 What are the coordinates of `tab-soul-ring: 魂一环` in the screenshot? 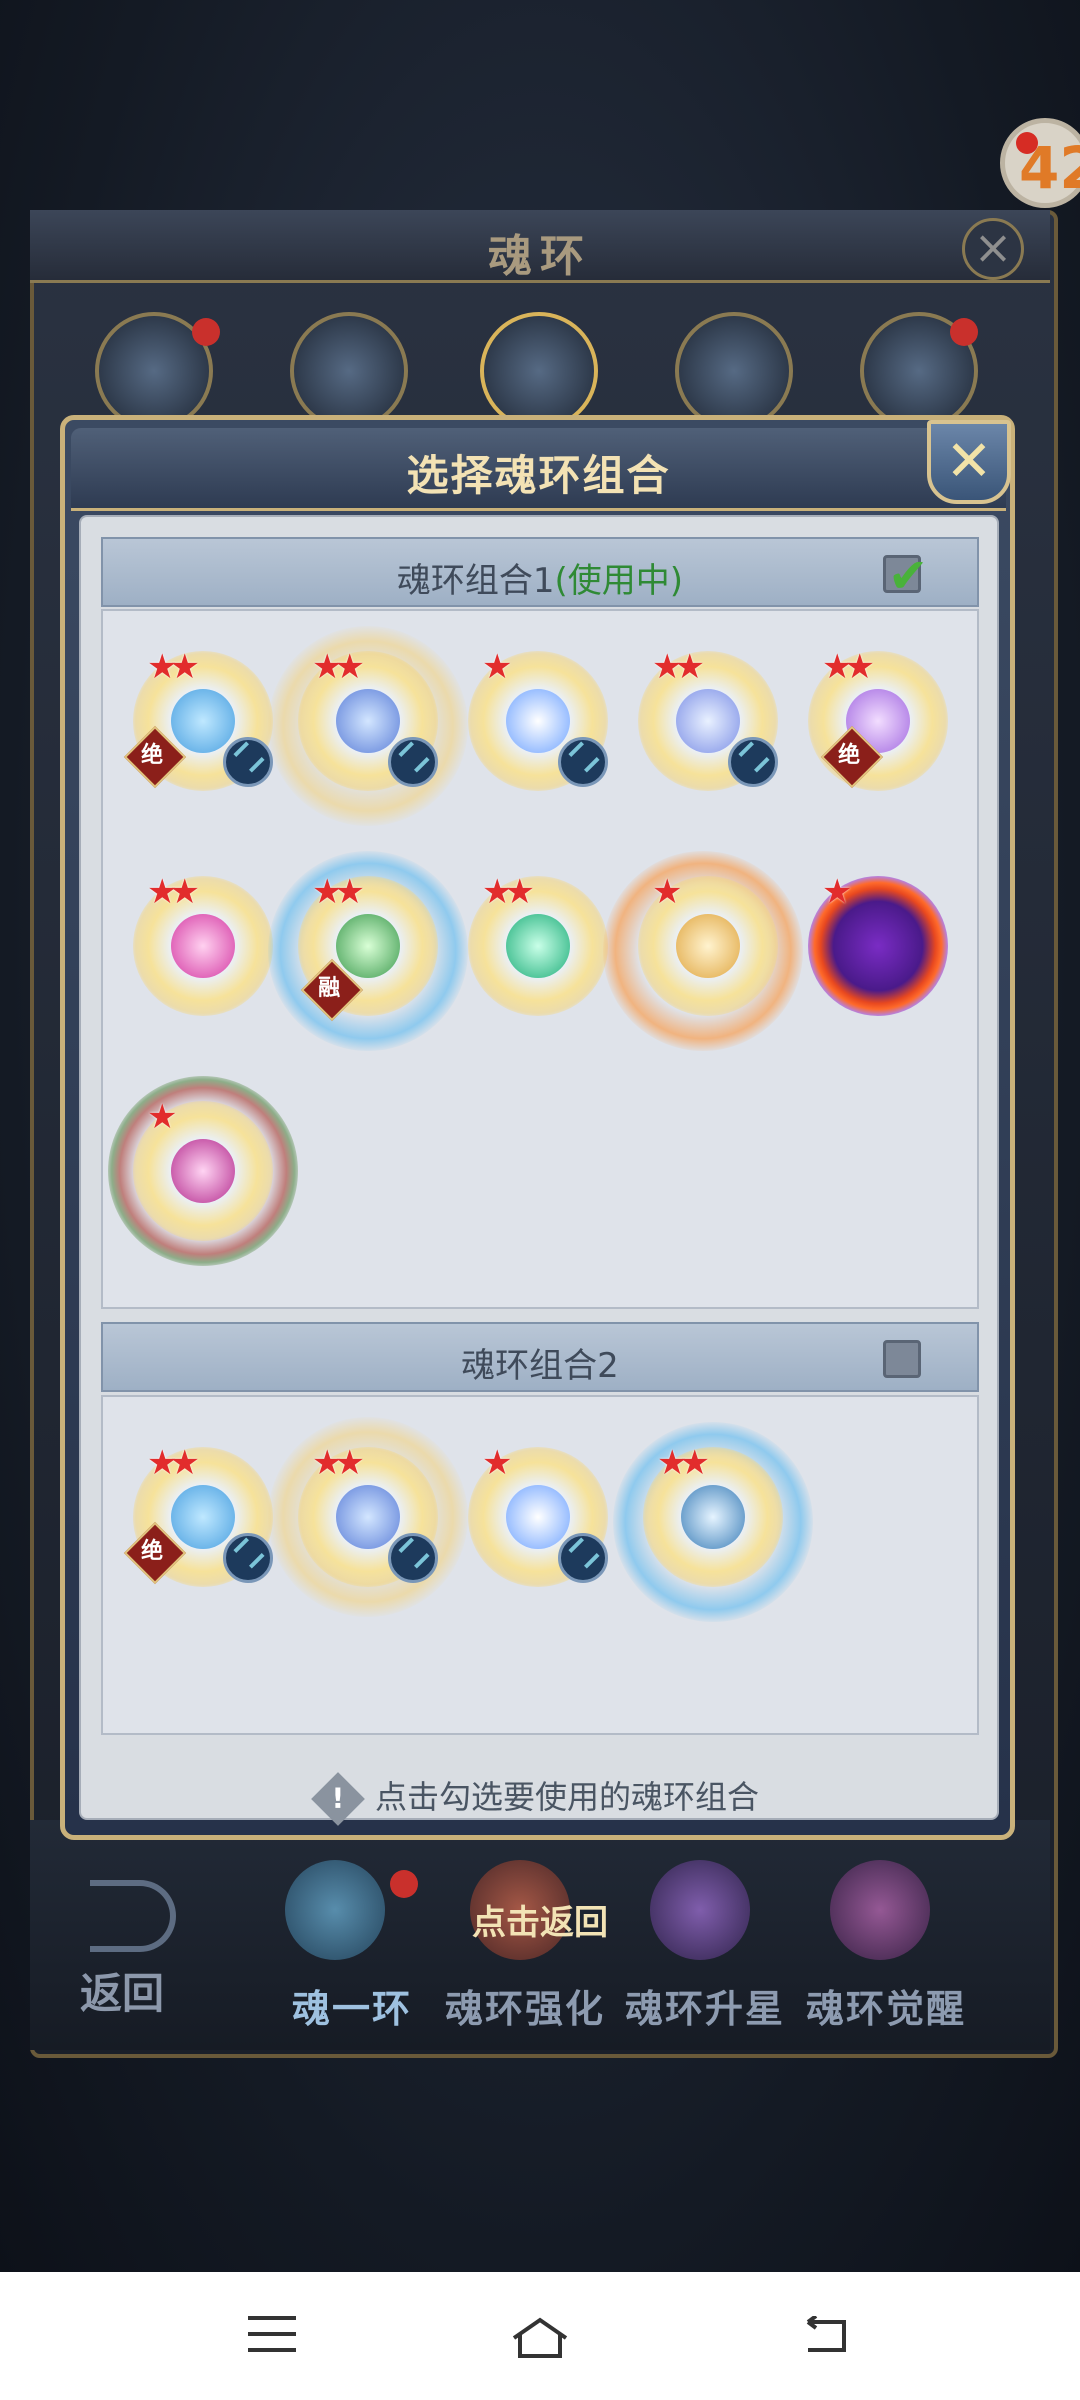 It's located at (352, 2005).